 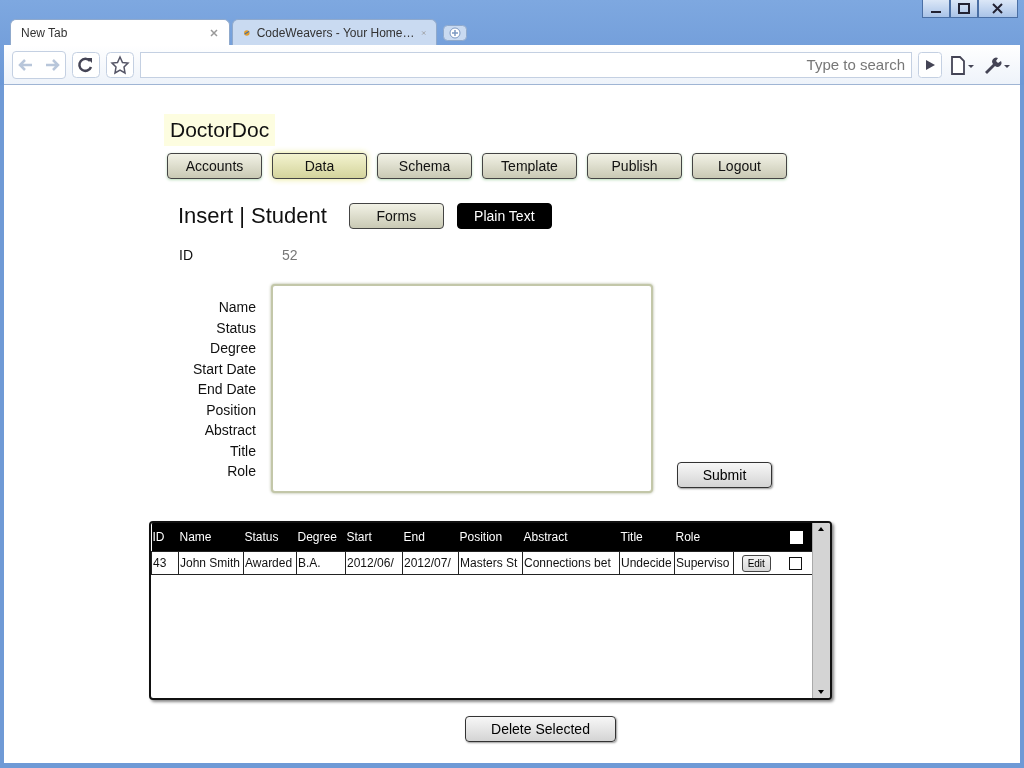 What do you see at coordinates (230, 430) in the screenshot?
I see `field-label: Abstract` at bounding box center [230, 430].